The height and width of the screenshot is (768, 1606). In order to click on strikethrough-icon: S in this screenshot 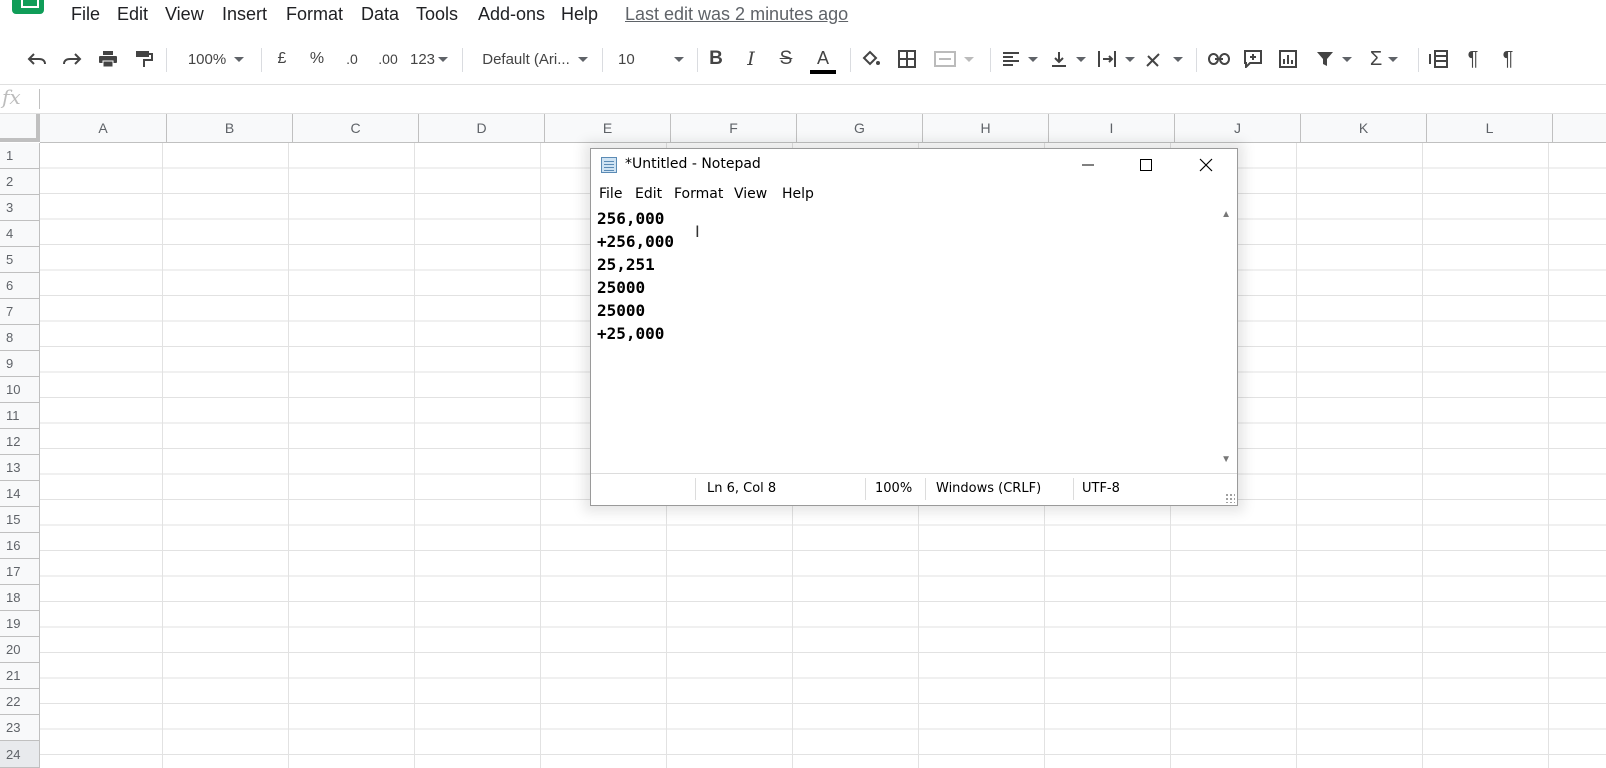, I will do `click(786, 59)`.